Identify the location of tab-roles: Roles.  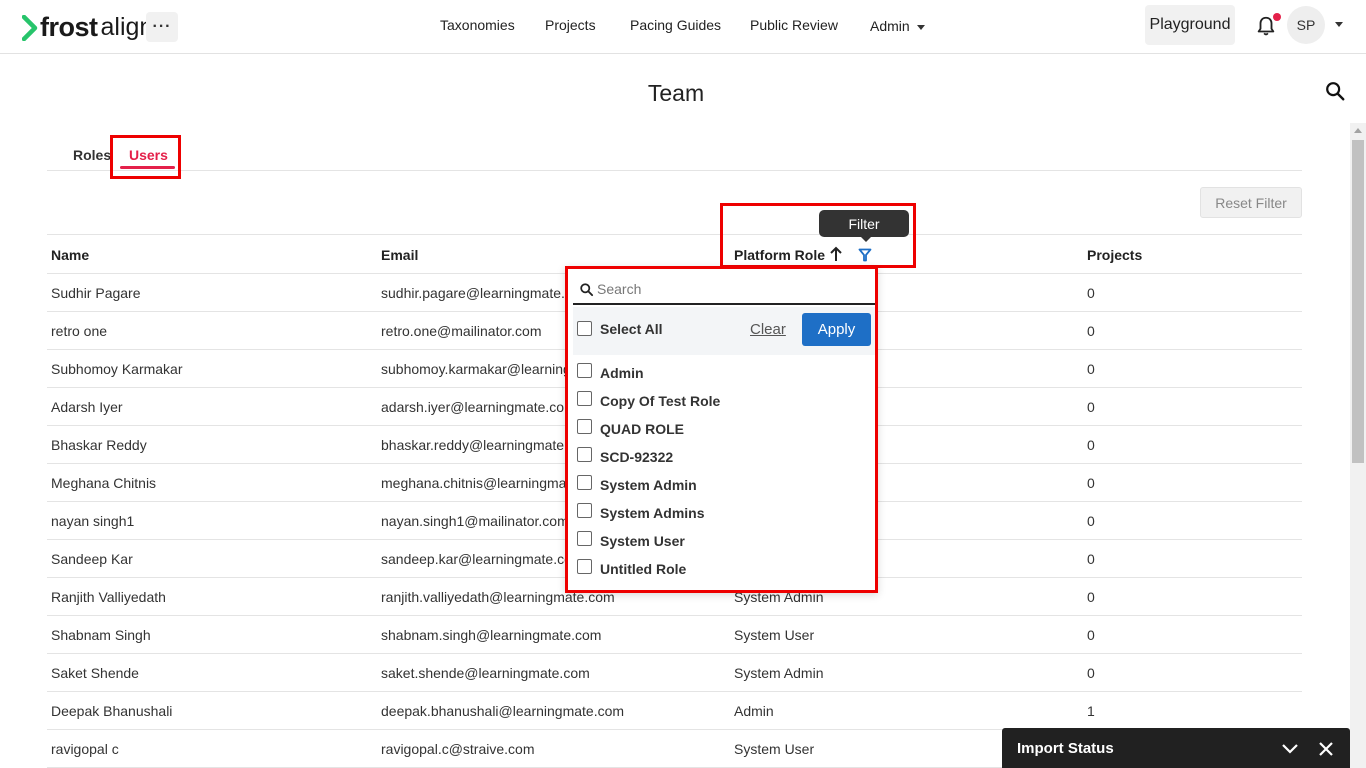
(92, 155).